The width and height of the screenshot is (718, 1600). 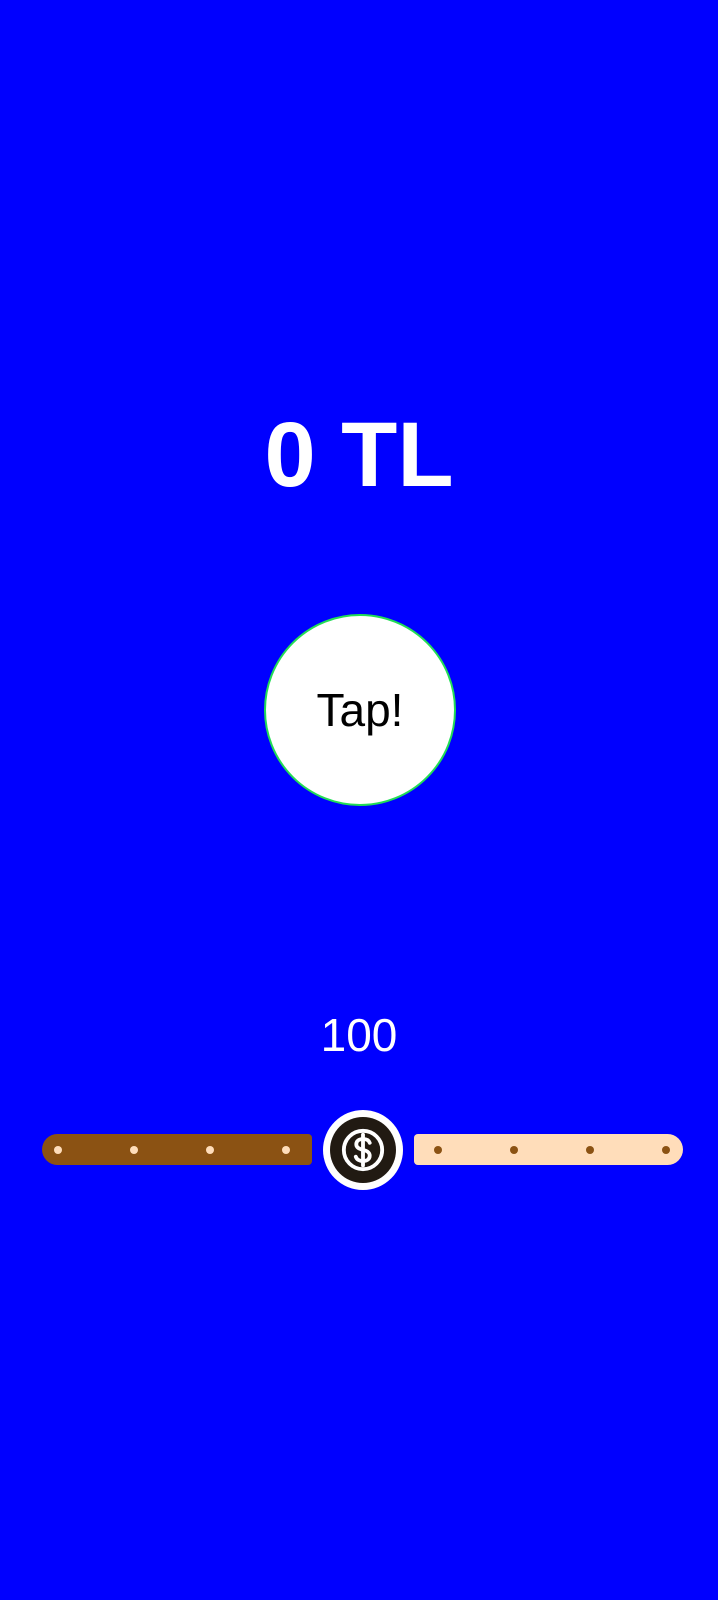 I want to click on slider-inactive-track, so click(x=548, y=1149).